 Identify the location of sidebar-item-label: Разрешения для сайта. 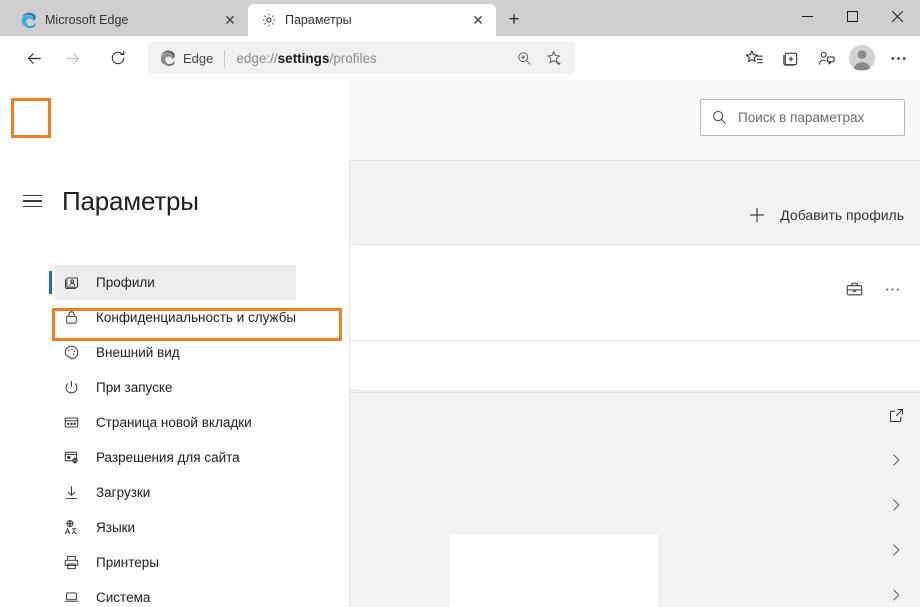
(168, 457).